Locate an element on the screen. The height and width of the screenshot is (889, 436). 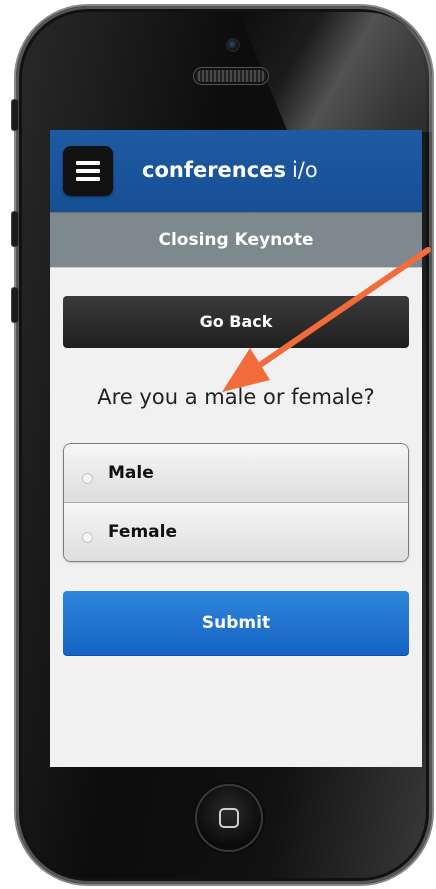
option-male: Male is located at coordinates (236, 473).